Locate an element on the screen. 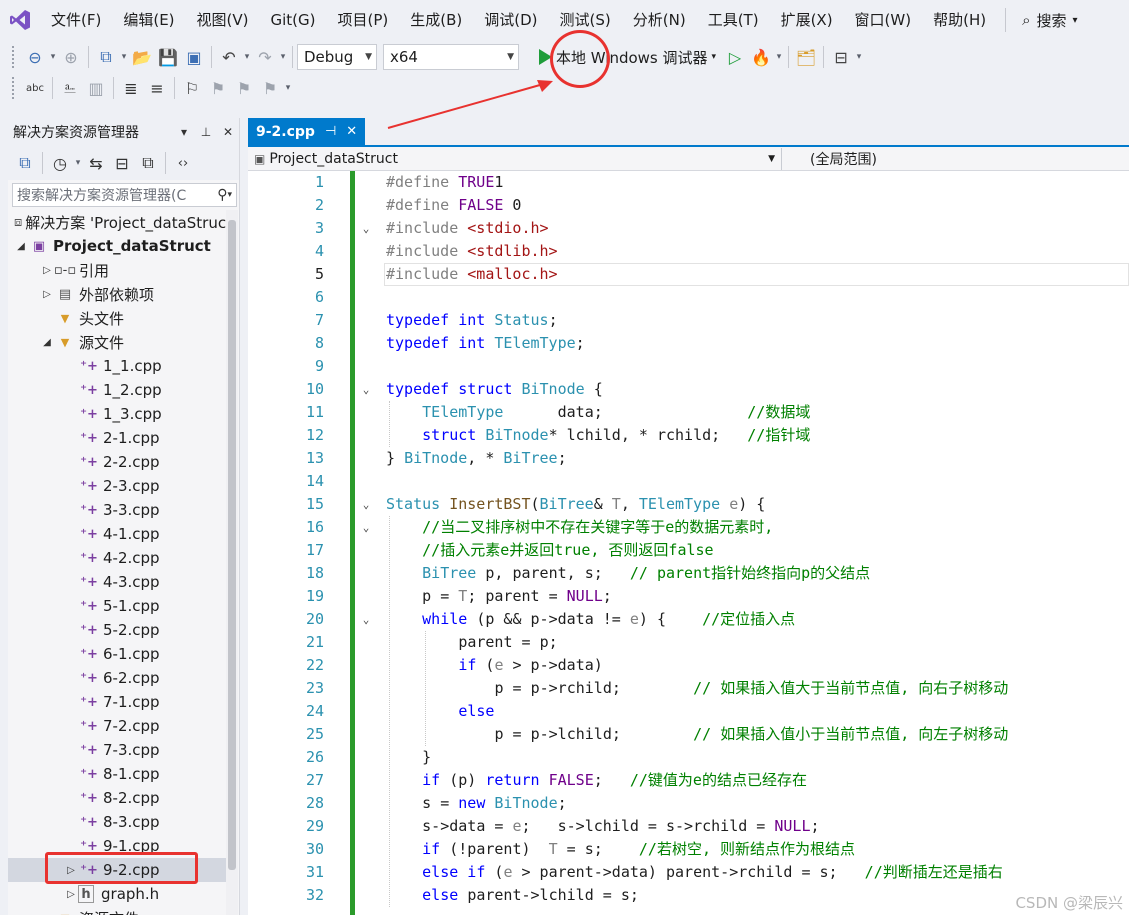 The image size is (1129, 915). project-scope-select: ▣ Project_dataStruct ▼ is located at coordinates (515, 158).